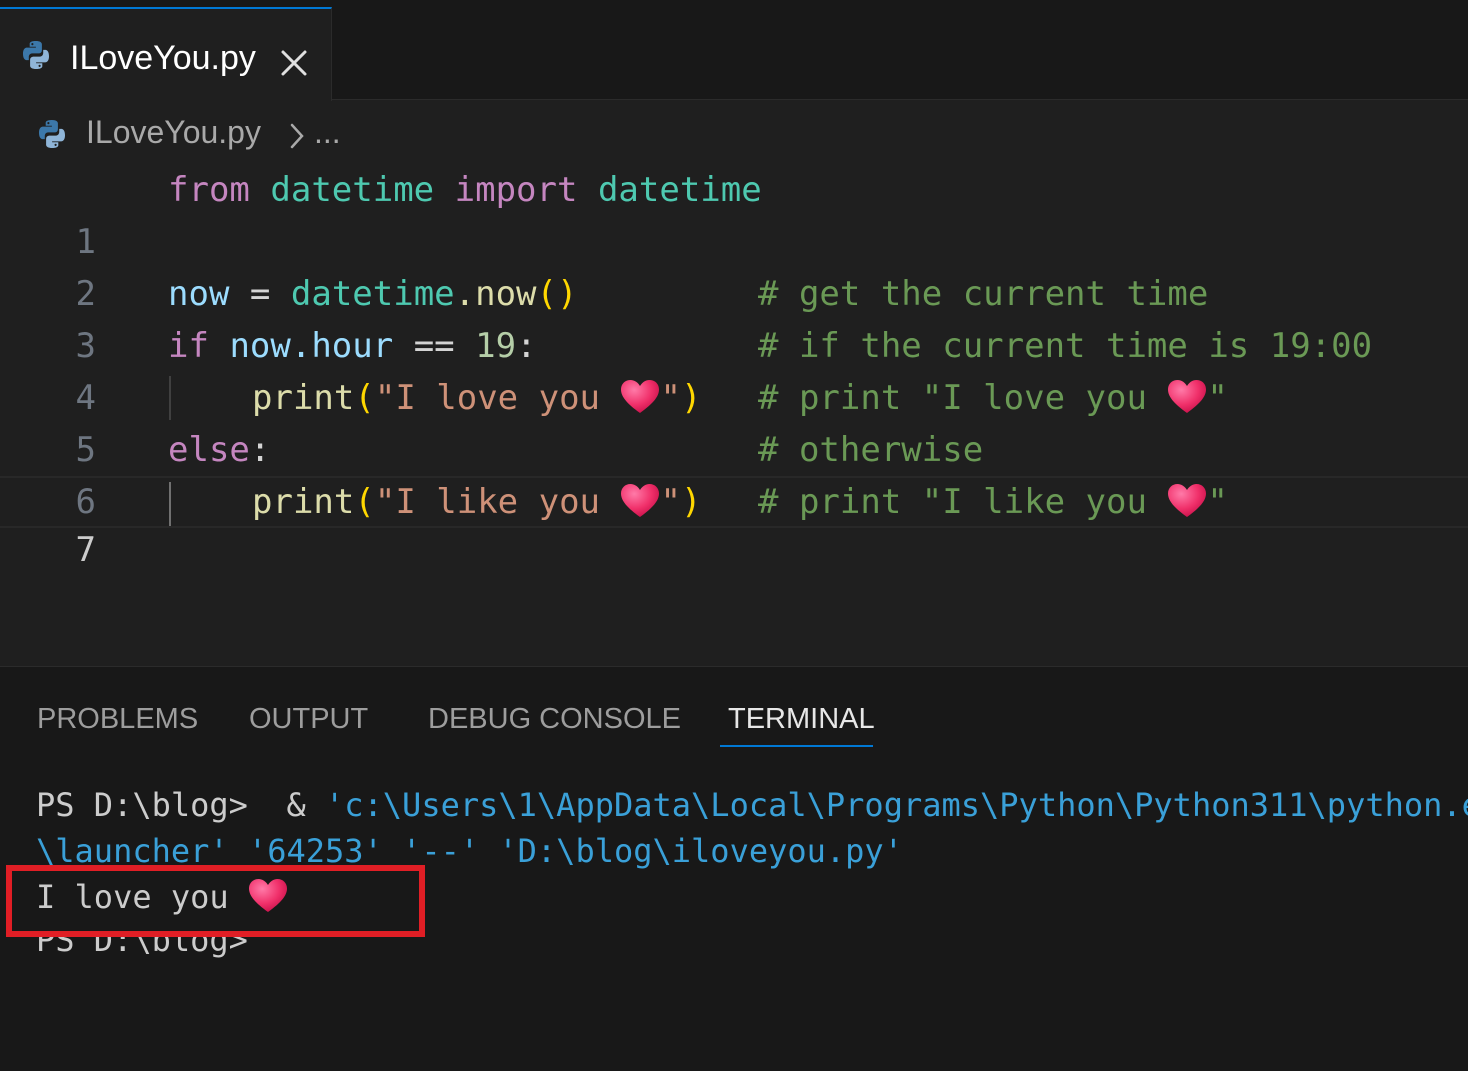 The height and width of the screenshot is (1071, 1468). Describe the element at coordinates (294, 63) in the screenshot. I see `close-icon` at that location.